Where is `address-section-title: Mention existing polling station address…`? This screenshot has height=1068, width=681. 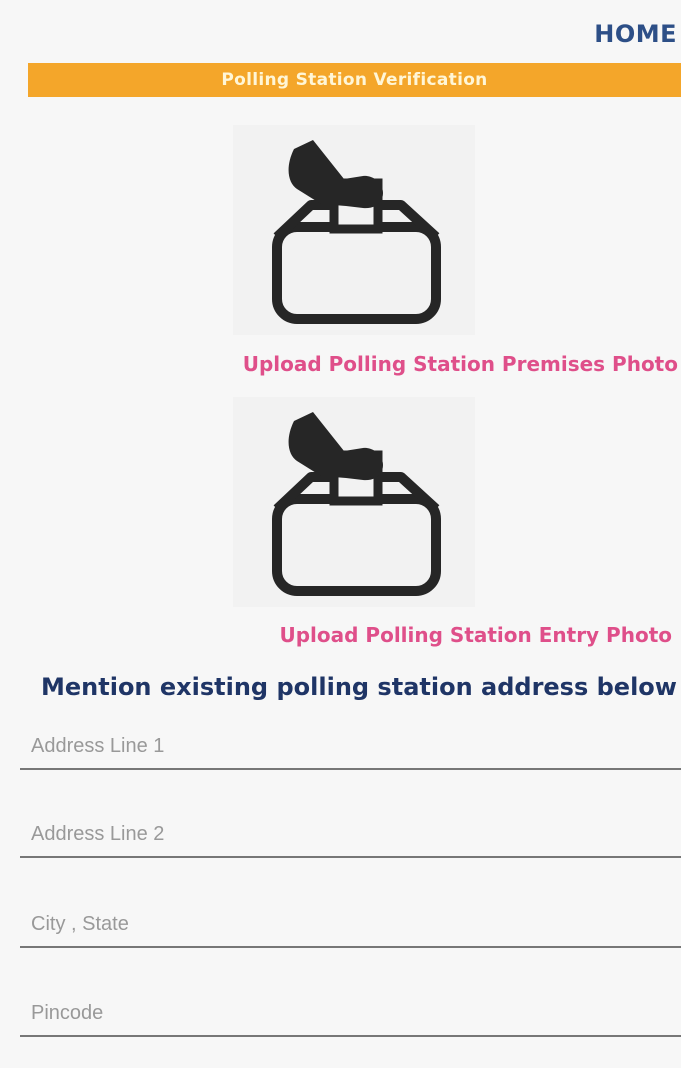
address-section-title: Mention existing polling station address… is located at coordinates (359, 687).